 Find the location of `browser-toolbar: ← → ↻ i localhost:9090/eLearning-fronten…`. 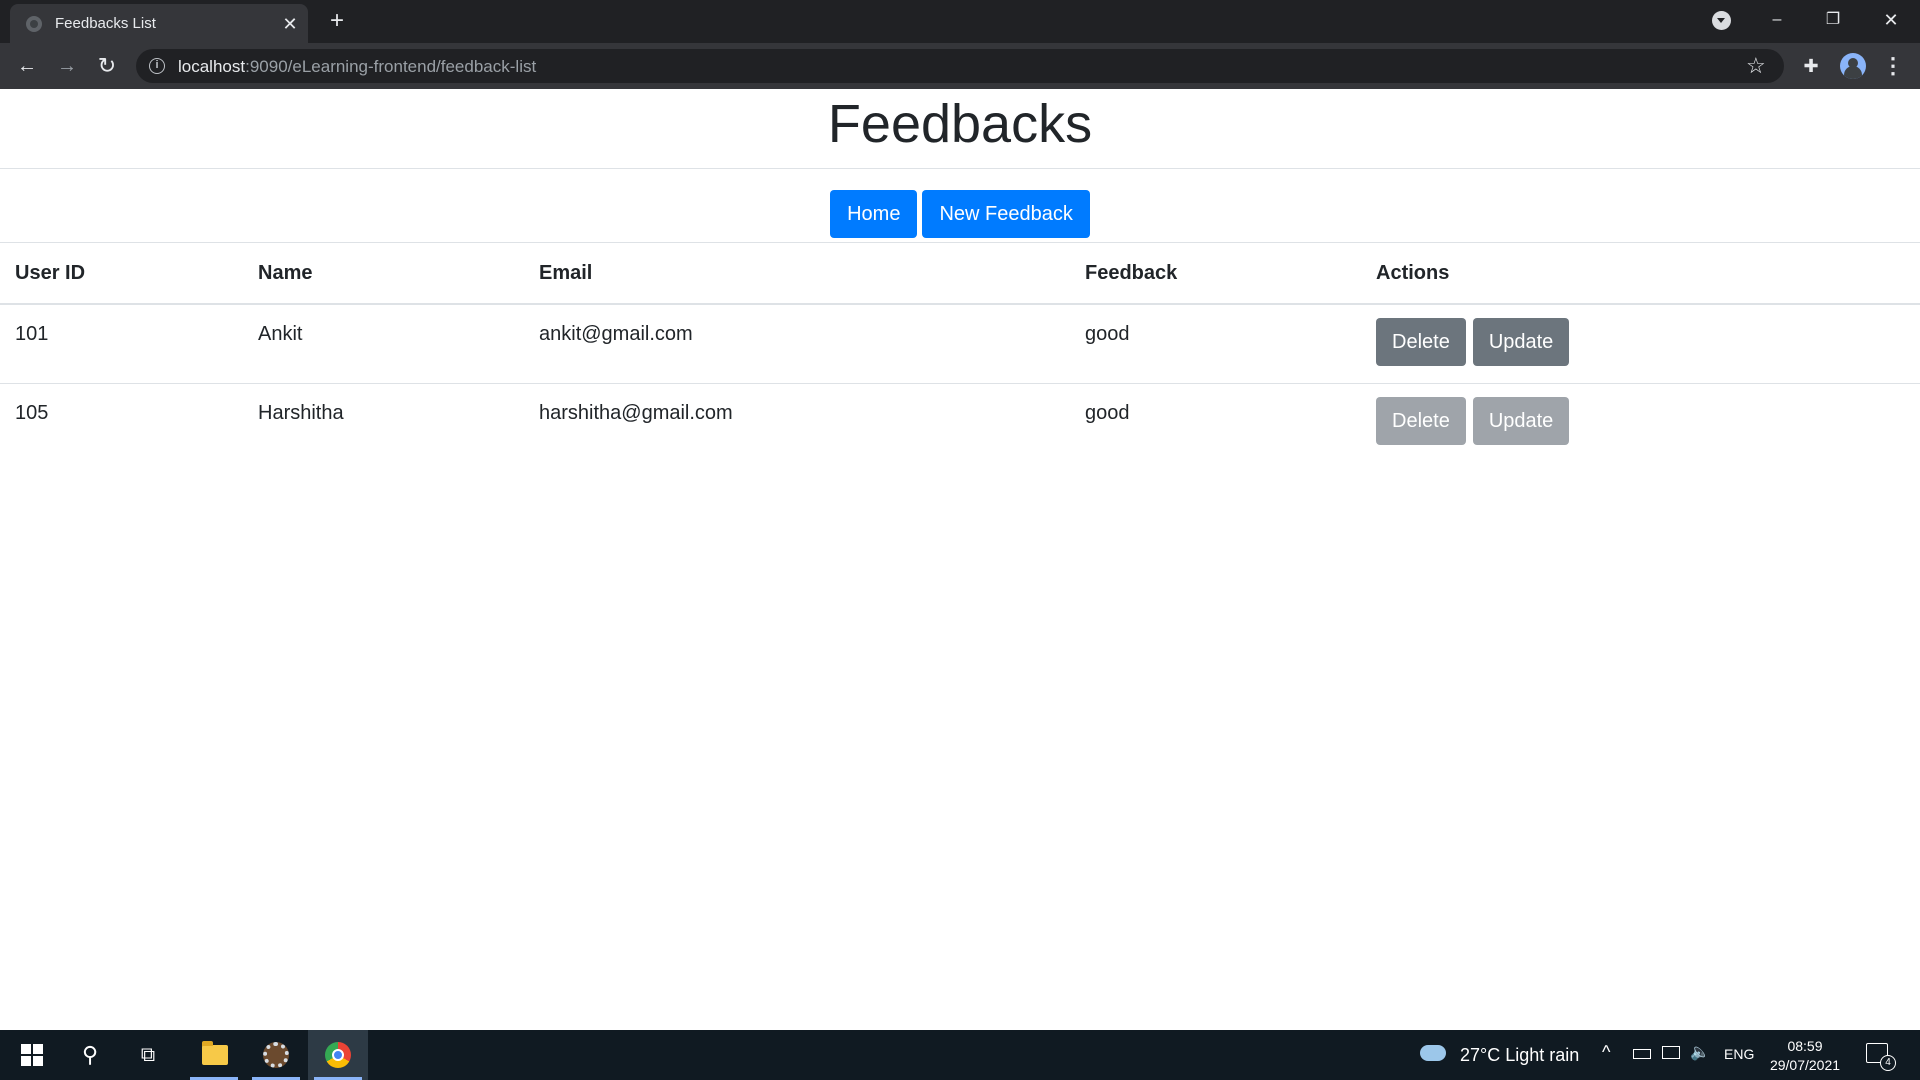

browser-toolbar: ← → ↻ i localhost:9090/eLearning-fronten… is located at coordinates (960, 66).